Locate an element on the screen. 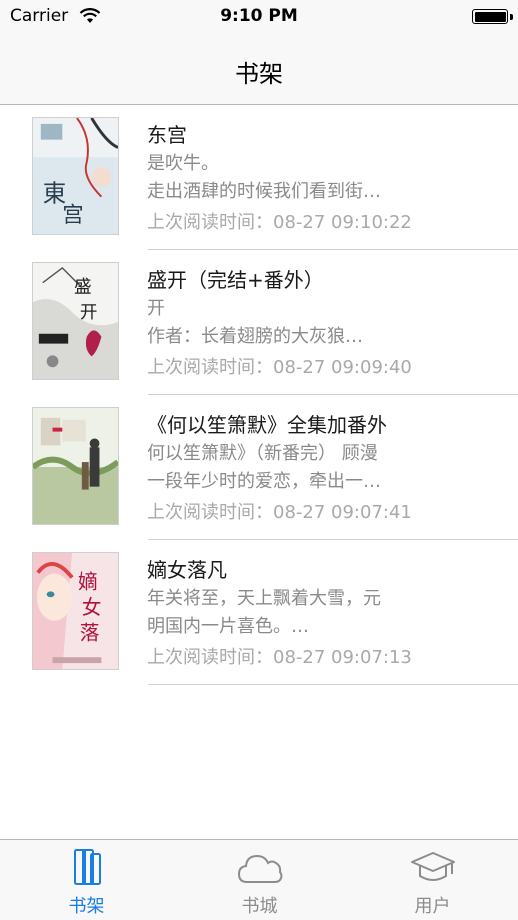  battery-tip is located at coordinates (511, 17).